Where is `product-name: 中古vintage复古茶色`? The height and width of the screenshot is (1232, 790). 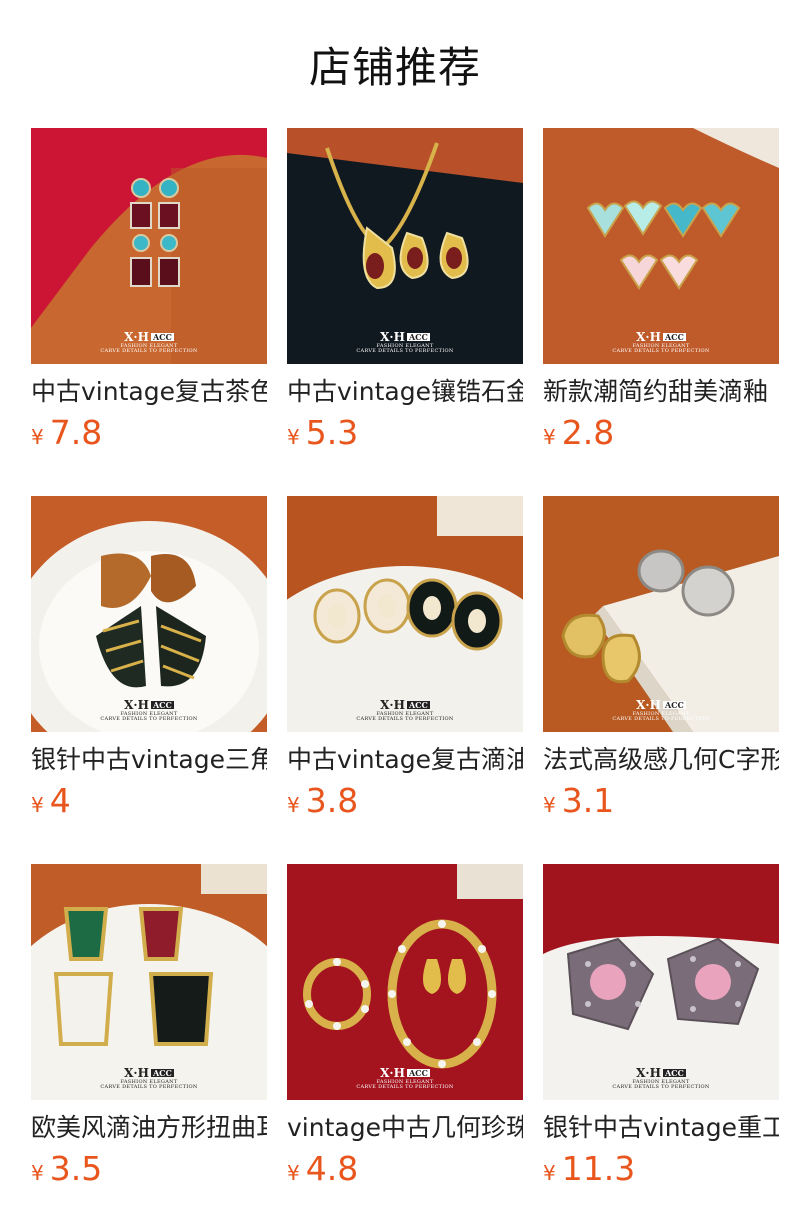 product-name: 中古vintage复古茶色 is located at coordinates (149, 392).